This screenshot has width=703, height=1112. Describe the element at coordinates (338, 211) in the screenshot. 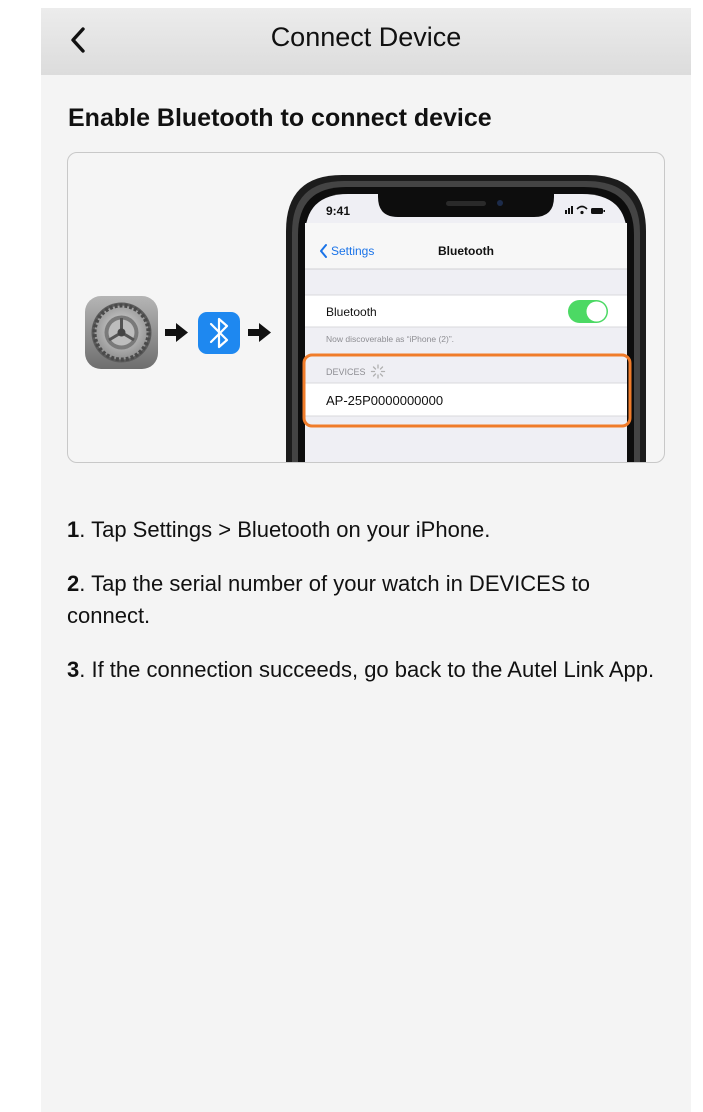

I see `status-time: 9:41` at that location.